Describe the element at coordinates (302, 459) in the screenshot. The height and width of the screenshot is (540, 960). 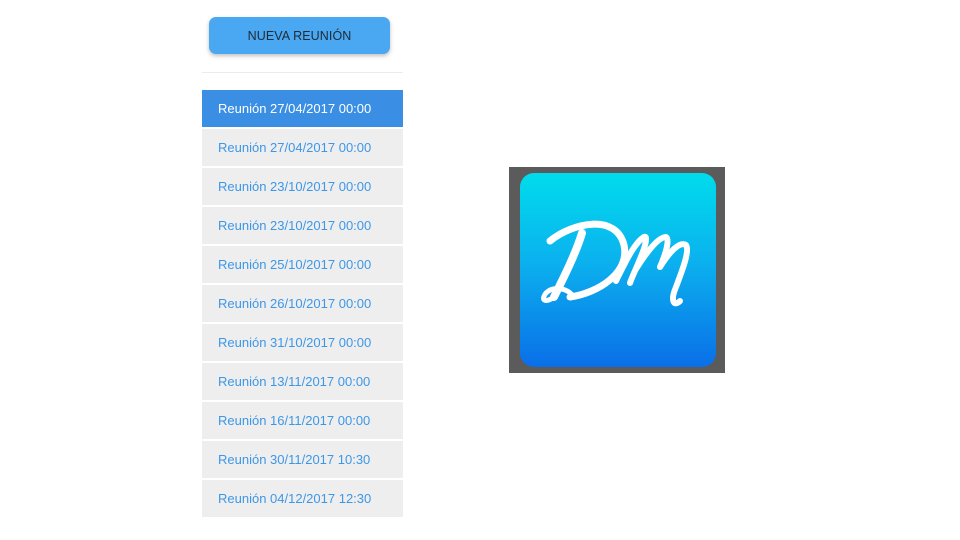
I see `meeting-list-item: Reunión 30/11/2017 10:30` at that location.